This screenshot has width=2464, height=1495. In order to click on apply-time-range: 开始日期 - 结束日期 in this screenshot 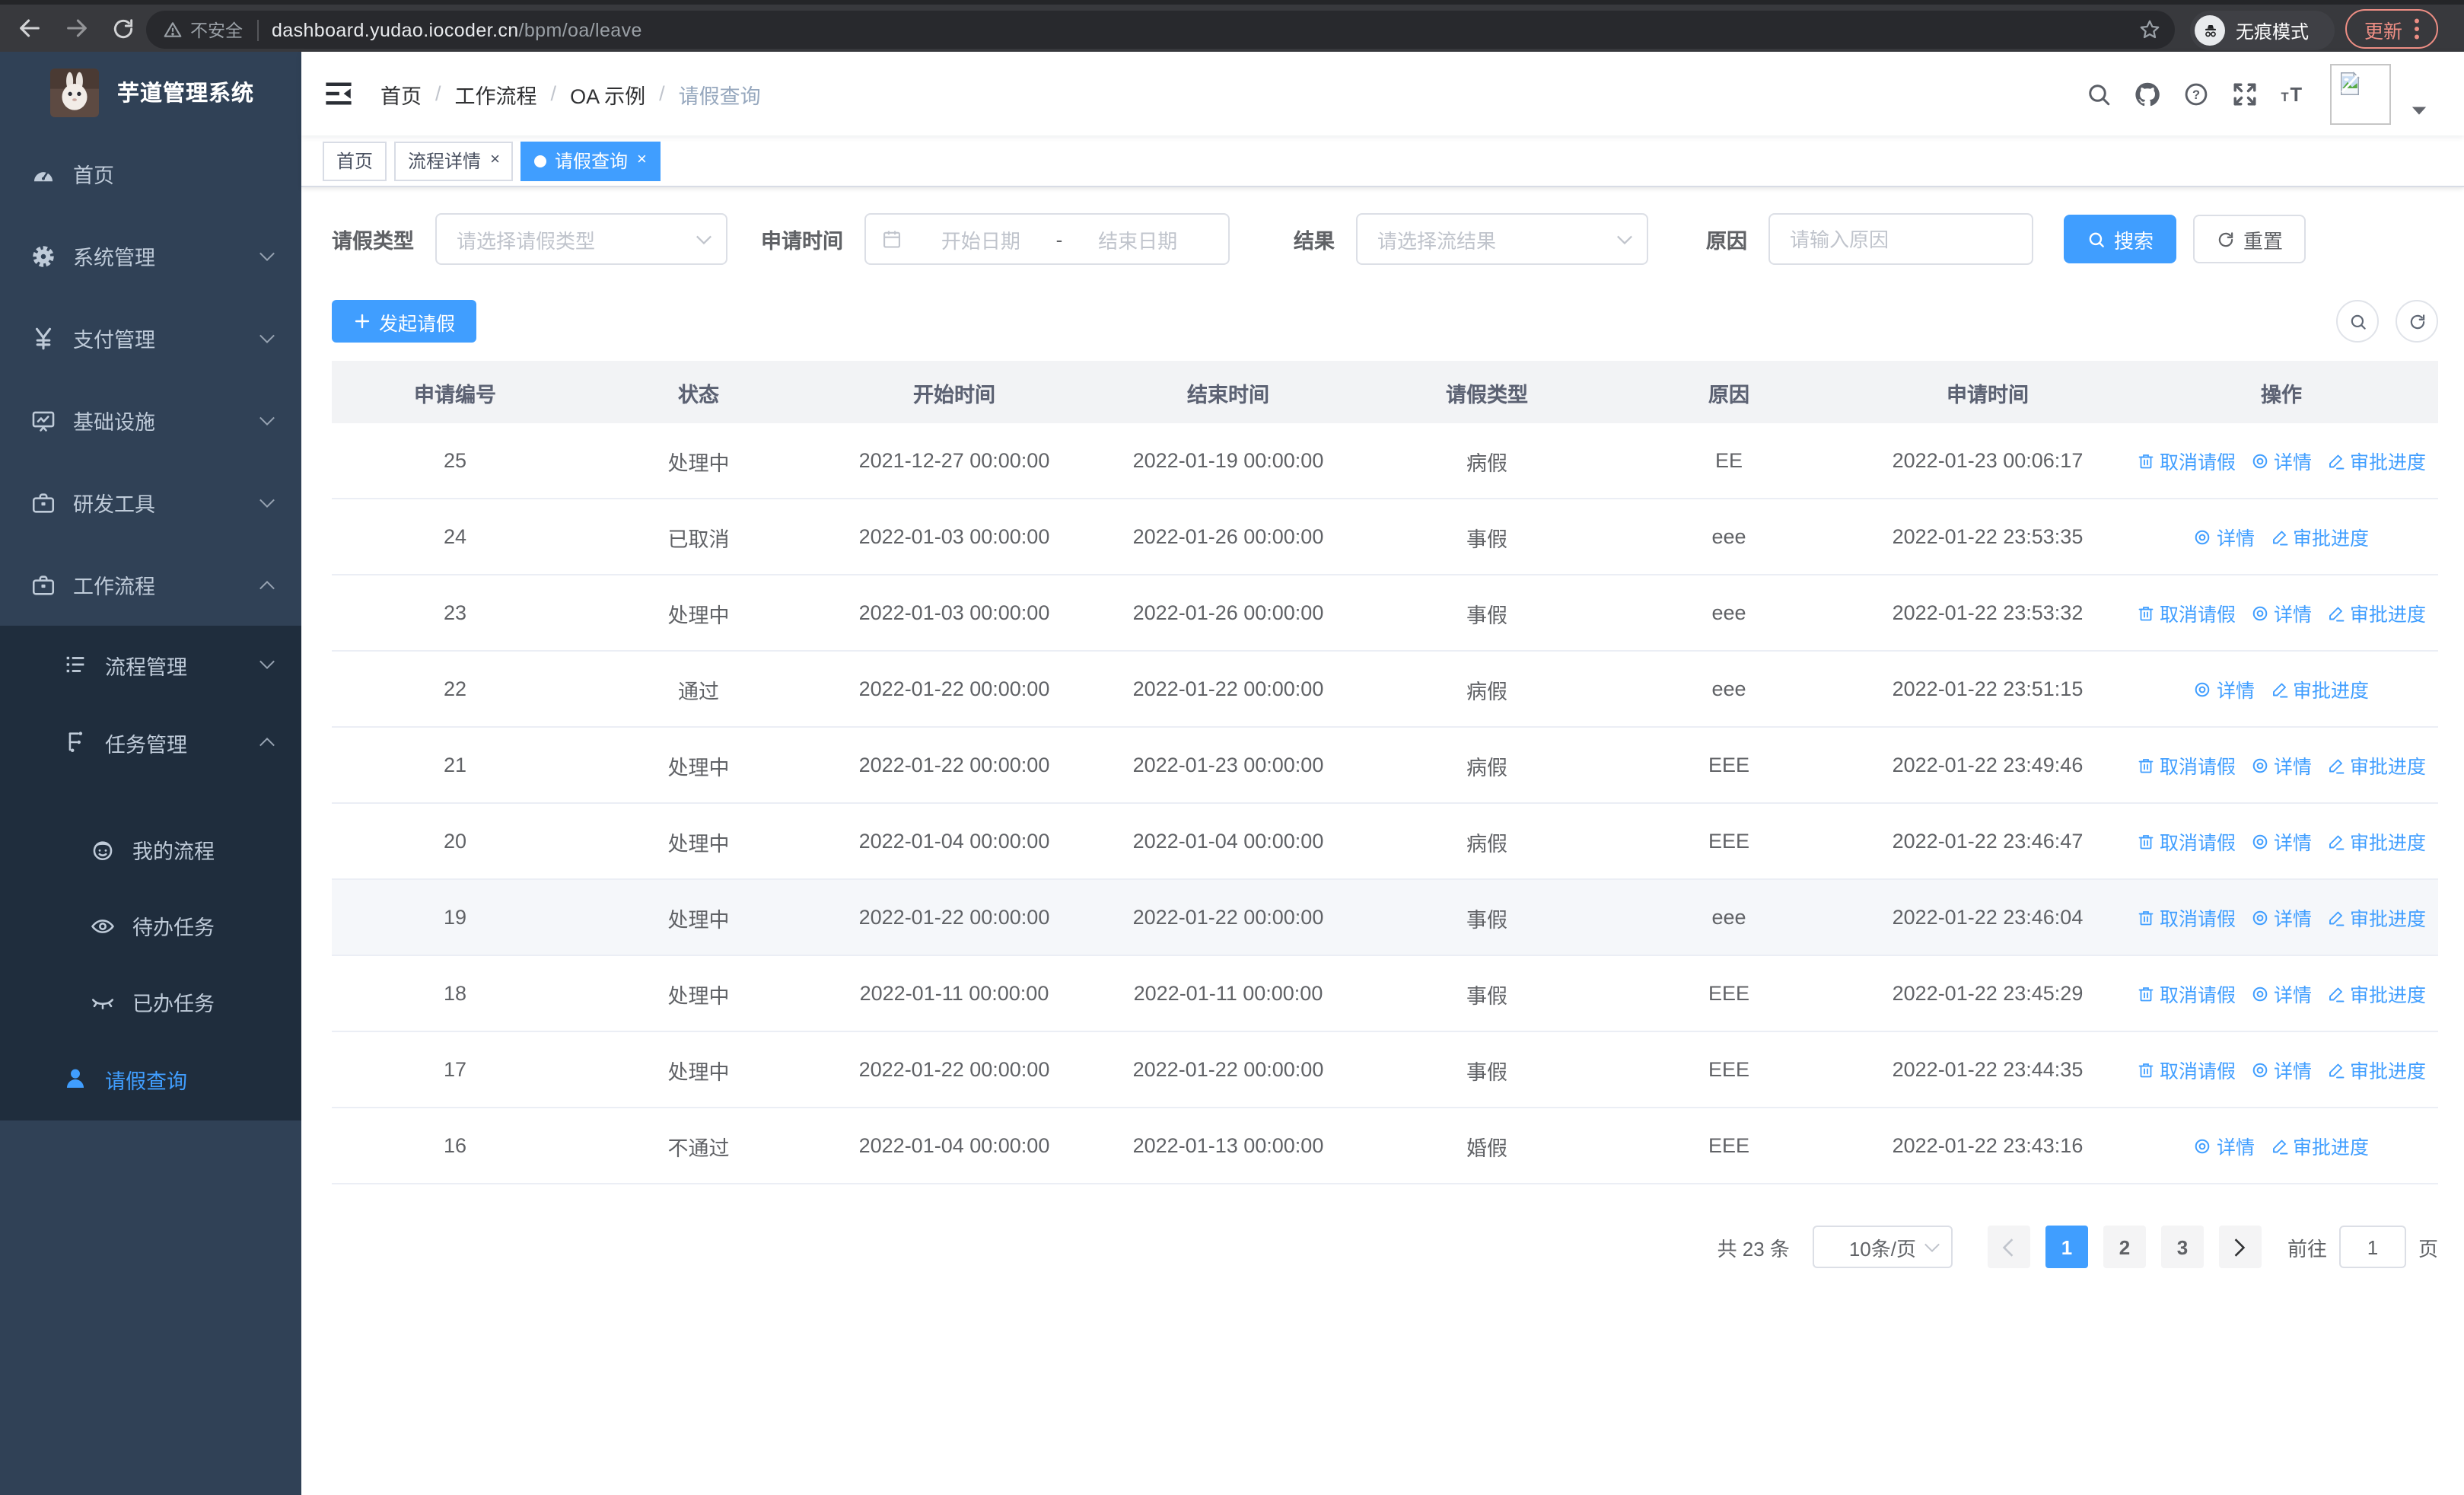, I will do `click(1047, 239)`.